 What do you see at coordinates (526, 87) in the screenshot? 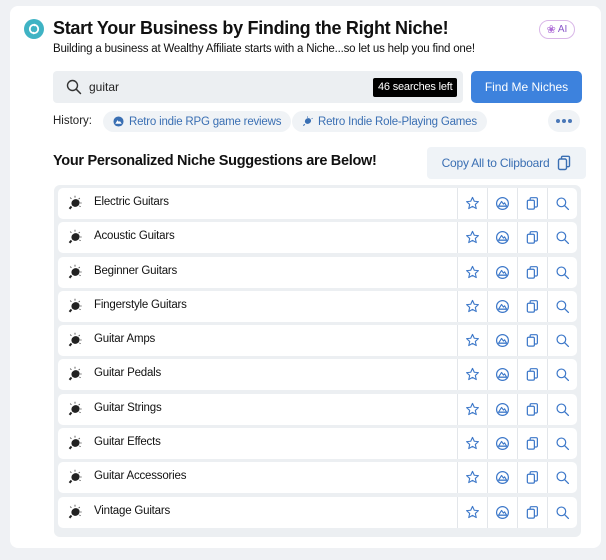
I see `find-me-niches-button: Find Me Niches` at bounding box center [526, 87].